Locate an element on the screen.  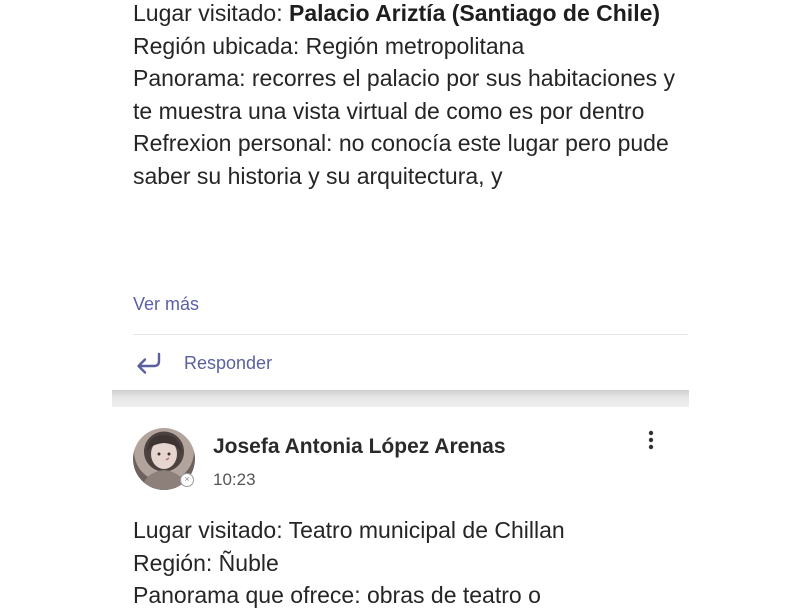
author-name: Josefa Antonia López Arenas is located at coordinates (359, 447).